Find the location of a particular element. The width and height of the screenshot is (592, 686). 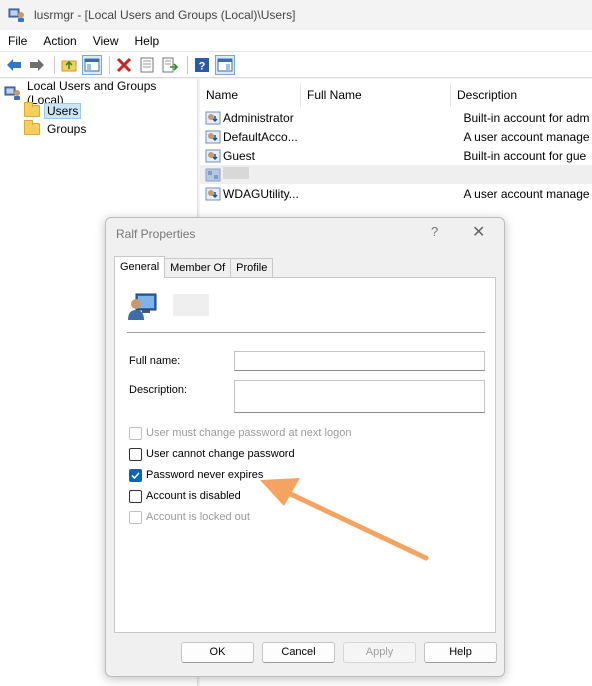

menu-help: Help is located at coordinates (147, 41).